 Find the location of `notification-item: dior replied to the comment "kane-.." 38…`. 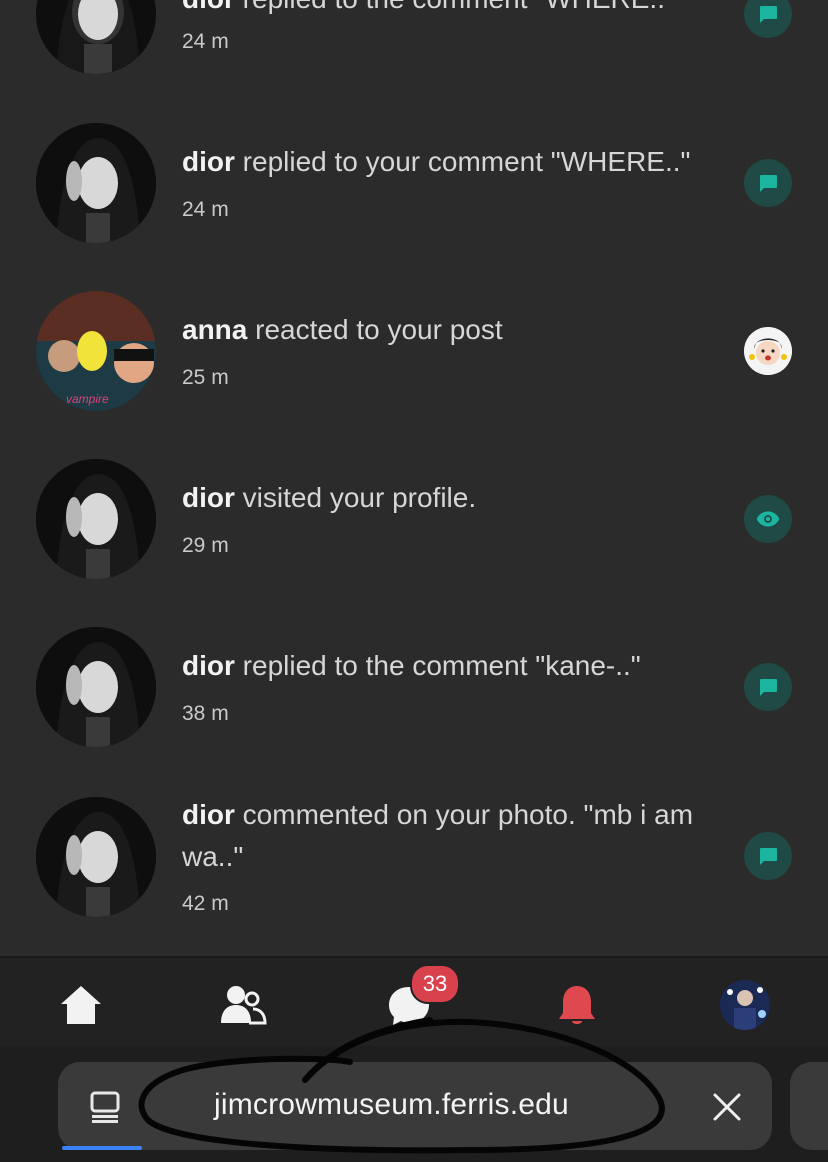

notification-item: dior replied to the comment "kane-.." 38… is located at coordinates (414, 696).